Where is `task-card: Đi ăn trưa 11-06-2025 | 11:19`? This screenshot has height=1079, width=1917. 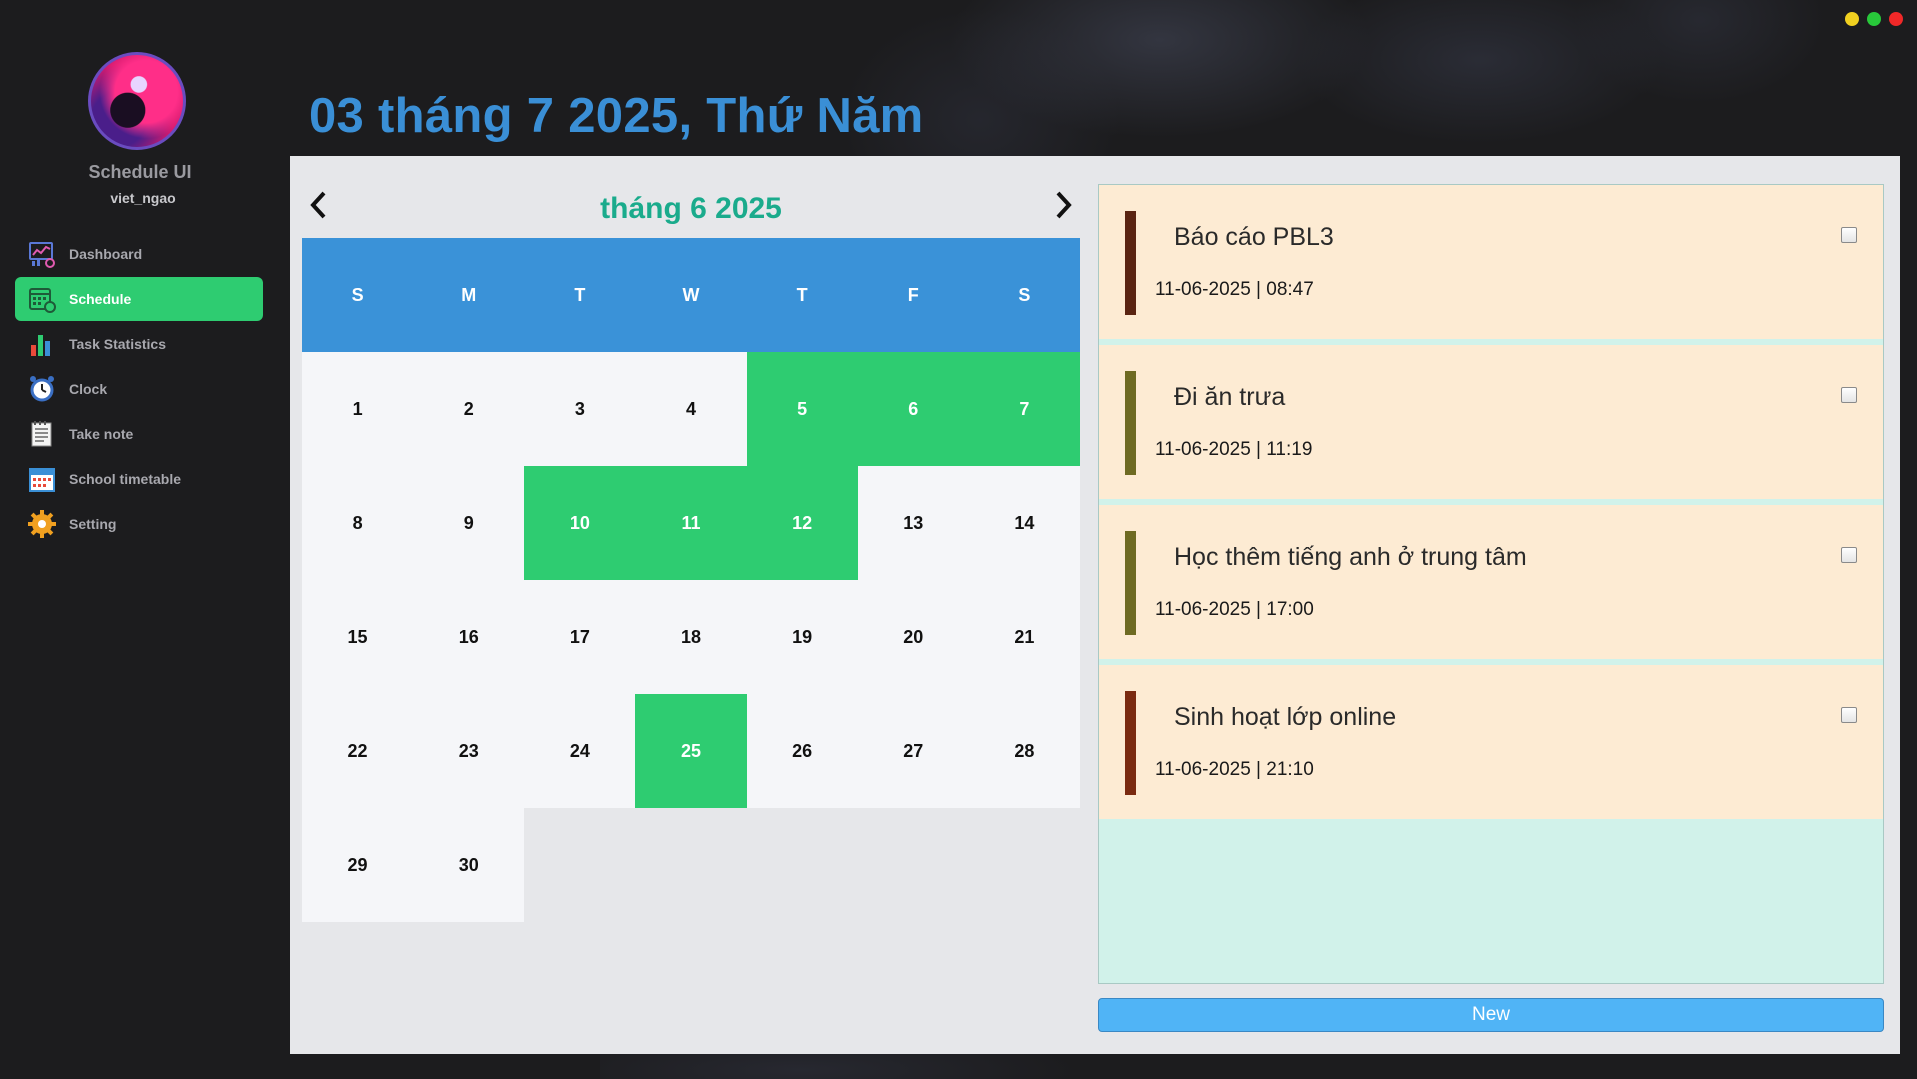
task-card: Đi ăn trưa 11-06-2025 | 11:19 is located at coordinates (1491, 422).